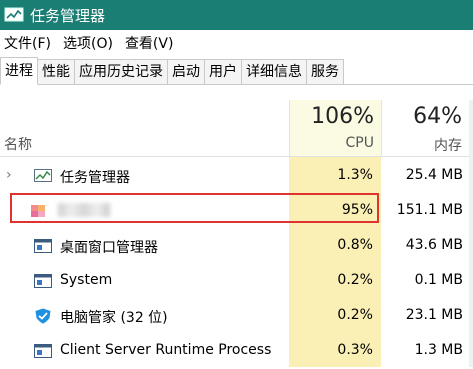 The image size is (473, 369). Describe the element at coordinates (114, 318) in the screenshot. I see `process-name: 电脑管家 (32 位)` at that location.